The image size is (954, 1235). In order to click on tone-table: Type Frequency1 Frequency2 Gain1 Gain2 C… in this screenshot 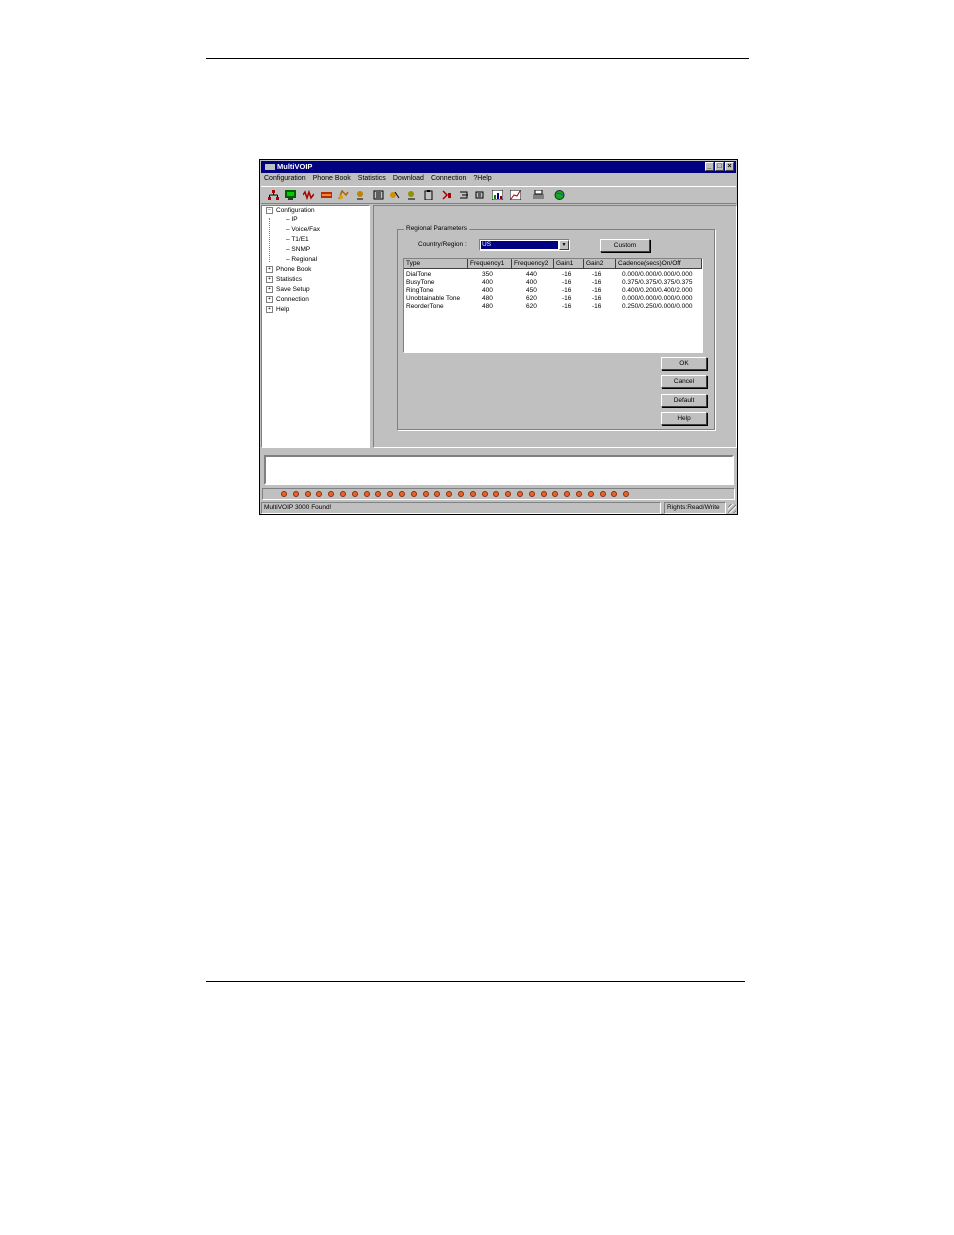, I will do `click(553, 305)`.